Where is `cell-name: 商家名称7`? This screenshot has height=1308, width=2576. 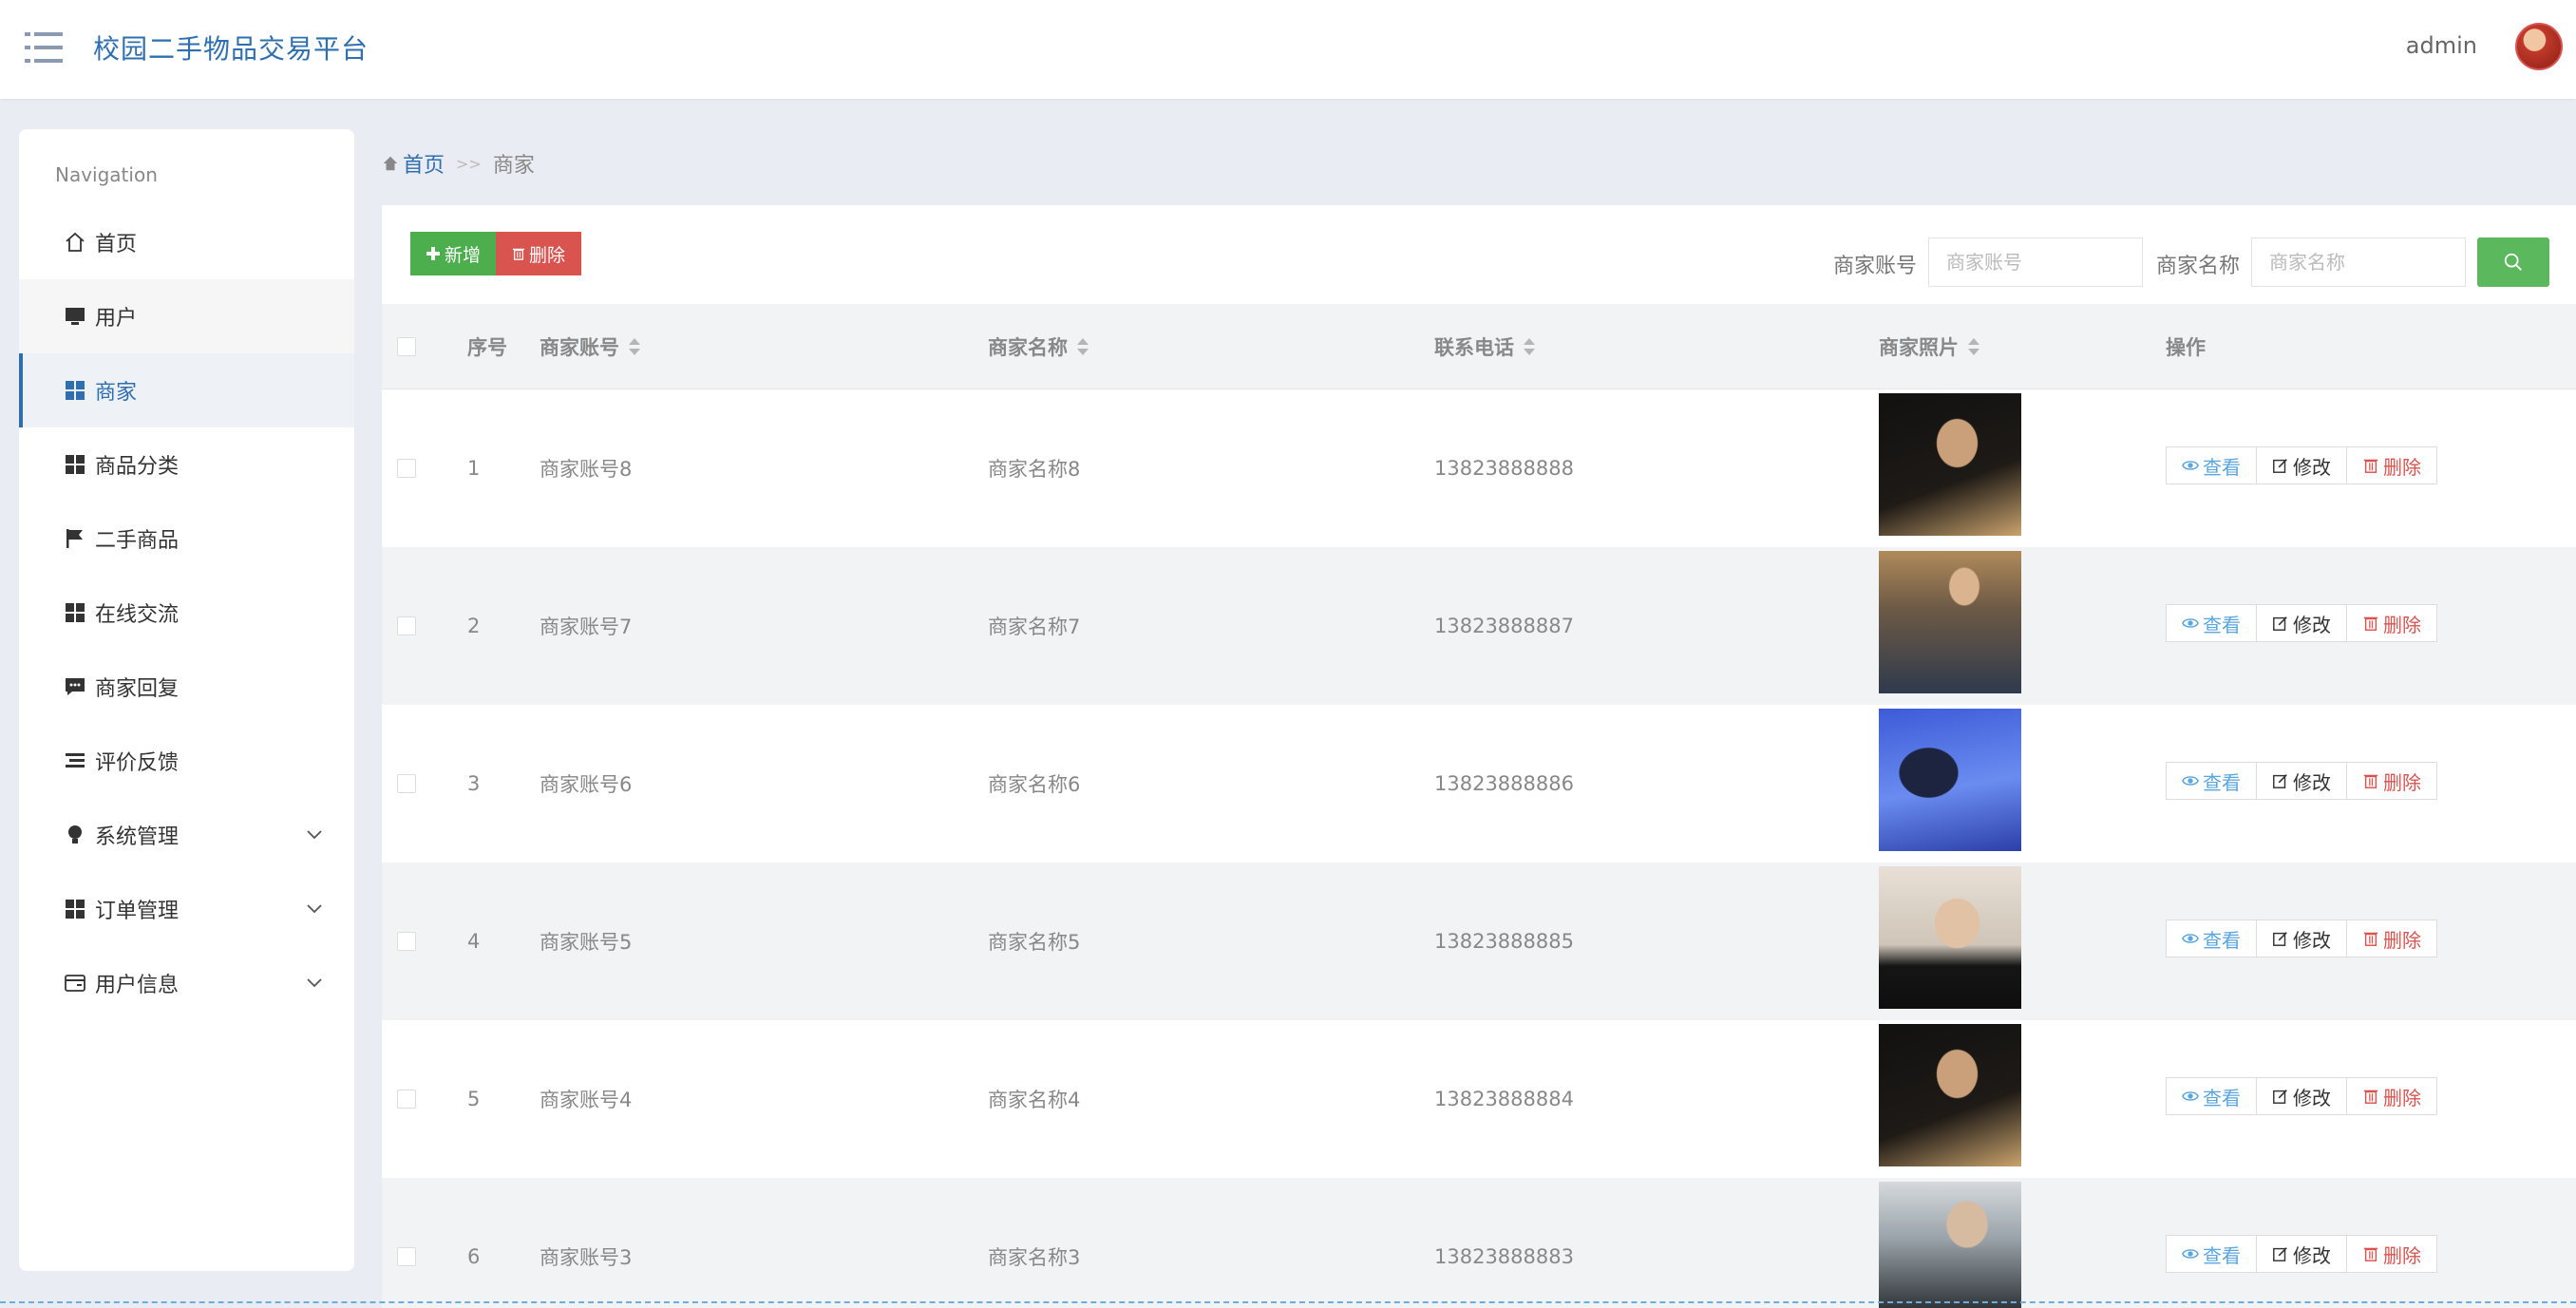 cell-name: 商家名称7 is located at coordinates (1034, 627).